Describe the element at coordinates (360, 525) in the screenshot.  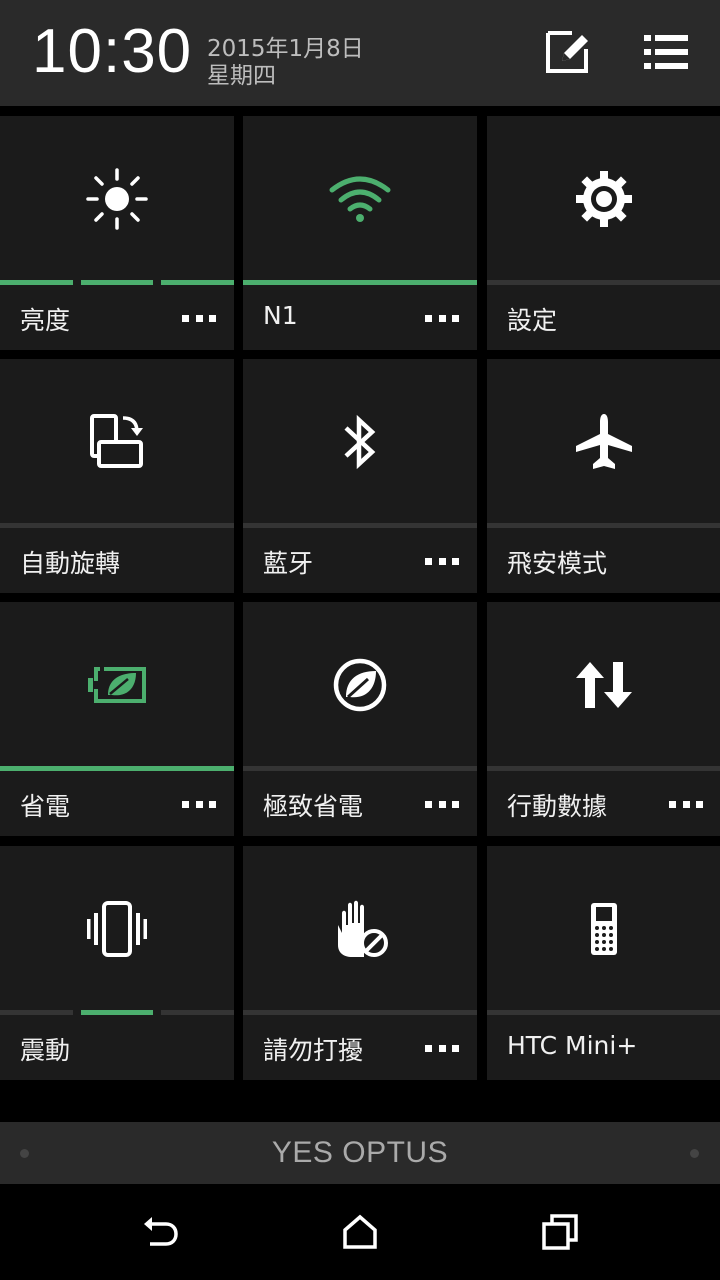
I see `bluetooth-status-bar` at that location.